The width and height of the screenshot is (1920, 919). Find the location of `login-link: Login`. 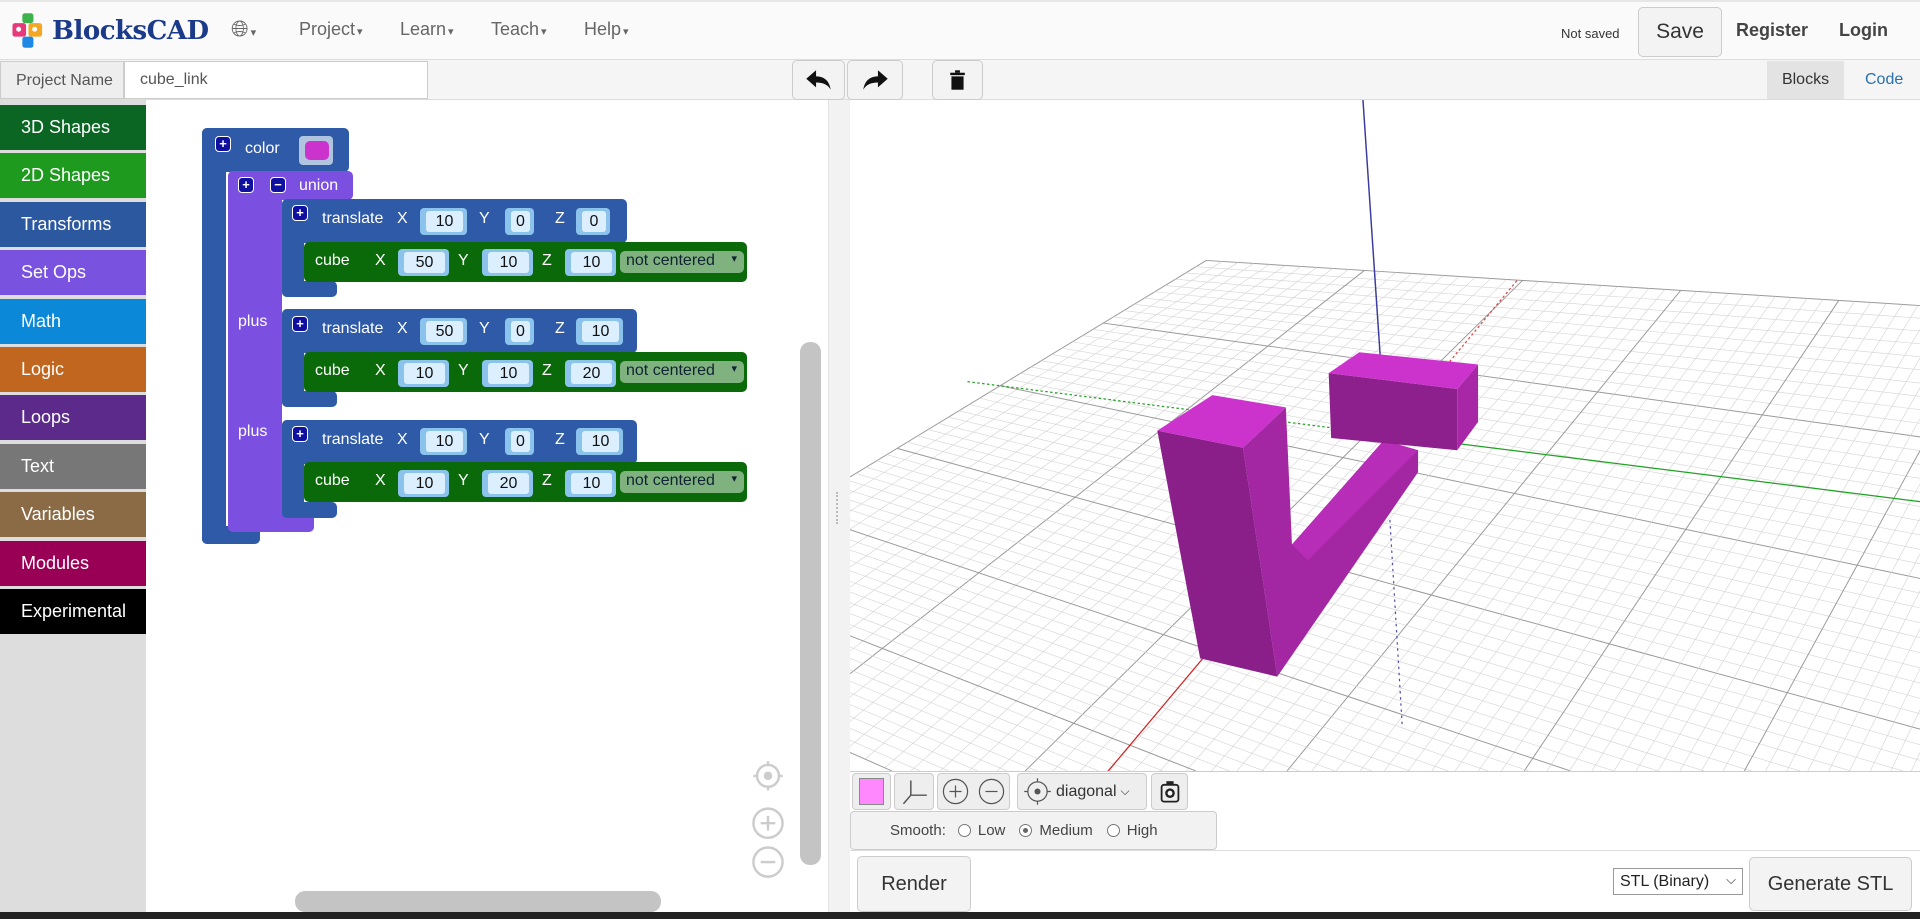

login-link: Login is located at coordinates (1863, 30).